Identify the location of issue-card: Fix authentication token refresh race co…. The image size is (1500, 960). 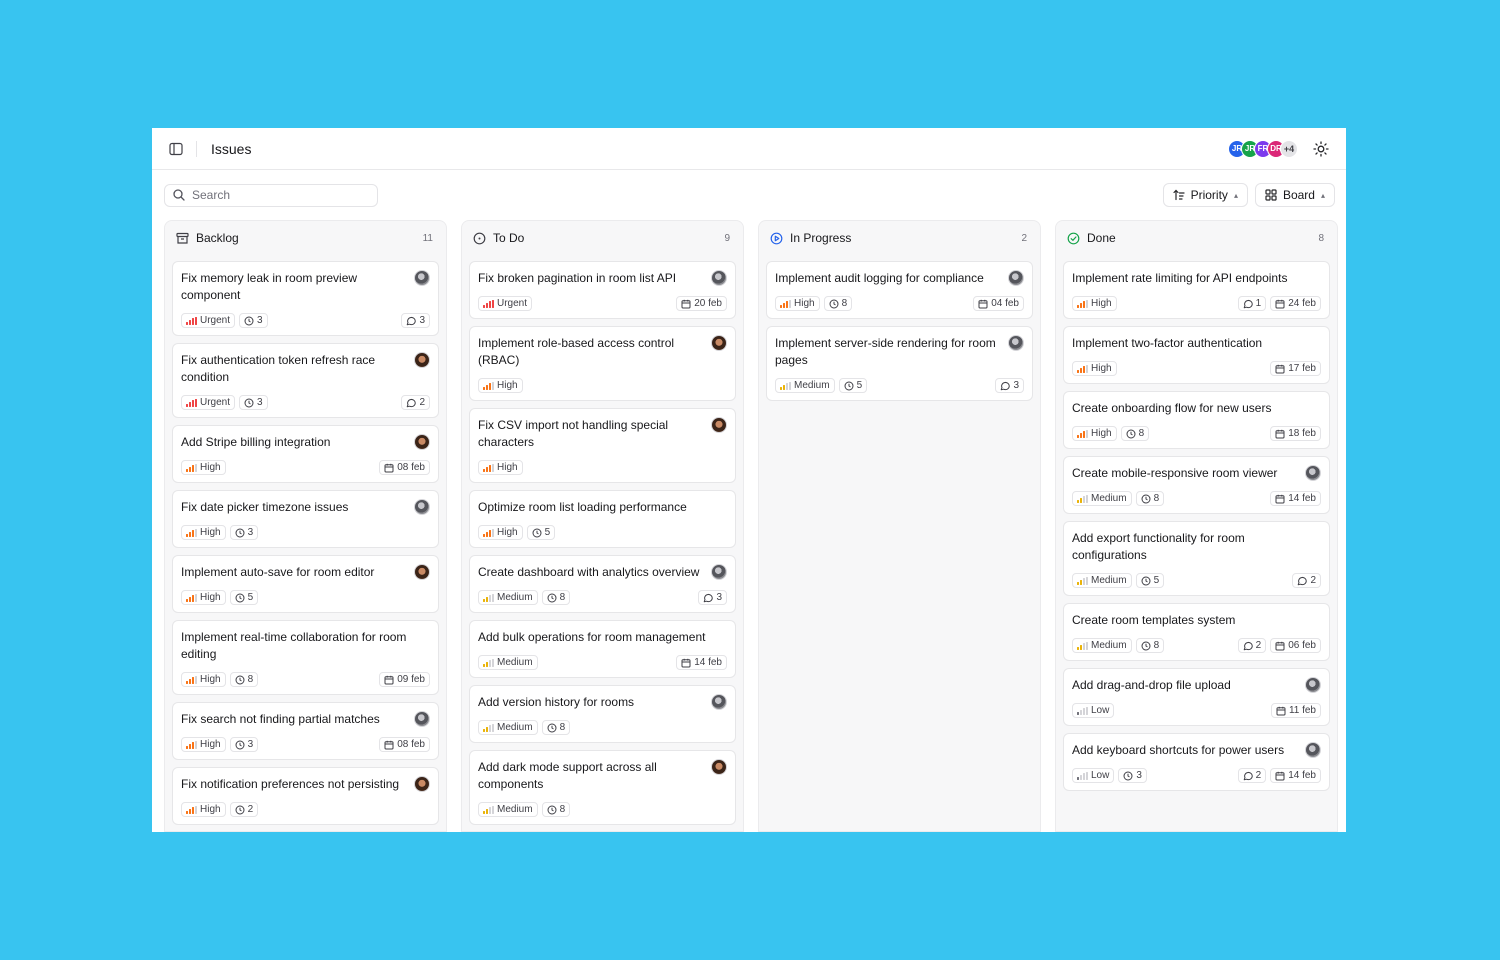
(305, 380).